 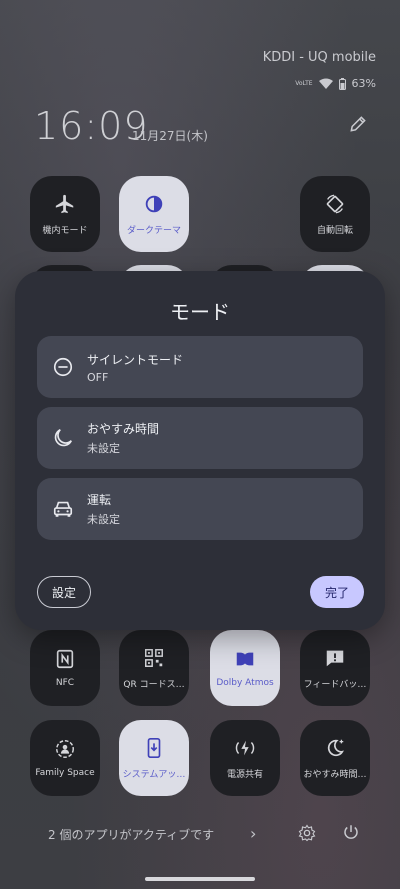 What do you see at coordinates (65, 773) in the screenshot?
I see `tile-label: Family Space` at bounding box center [65, 773].